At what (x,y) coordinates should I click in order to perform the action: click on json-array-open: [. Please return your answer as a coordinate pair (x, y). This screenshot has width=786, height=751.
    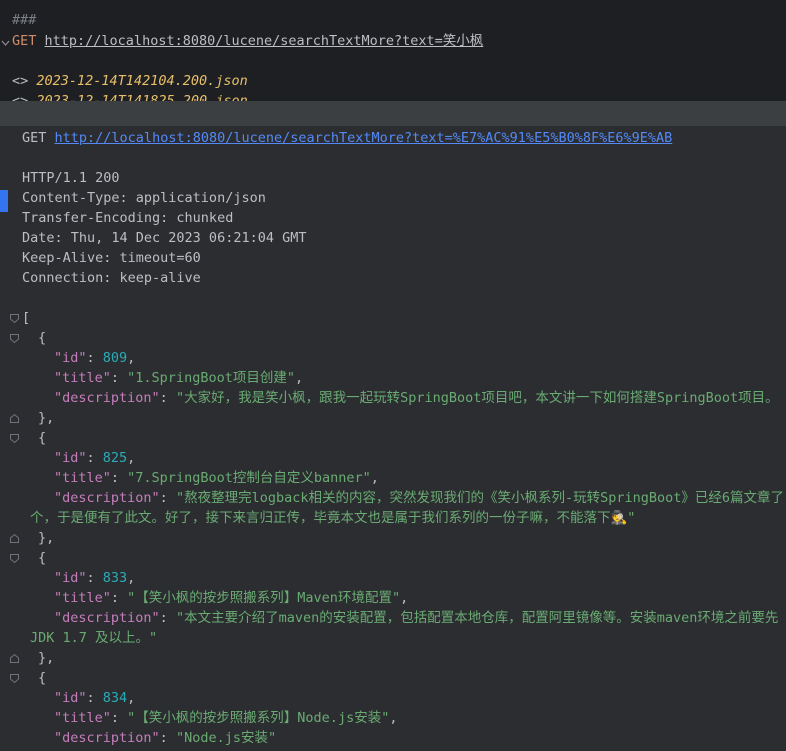
    Looking at the image, I should click on (26, 318).